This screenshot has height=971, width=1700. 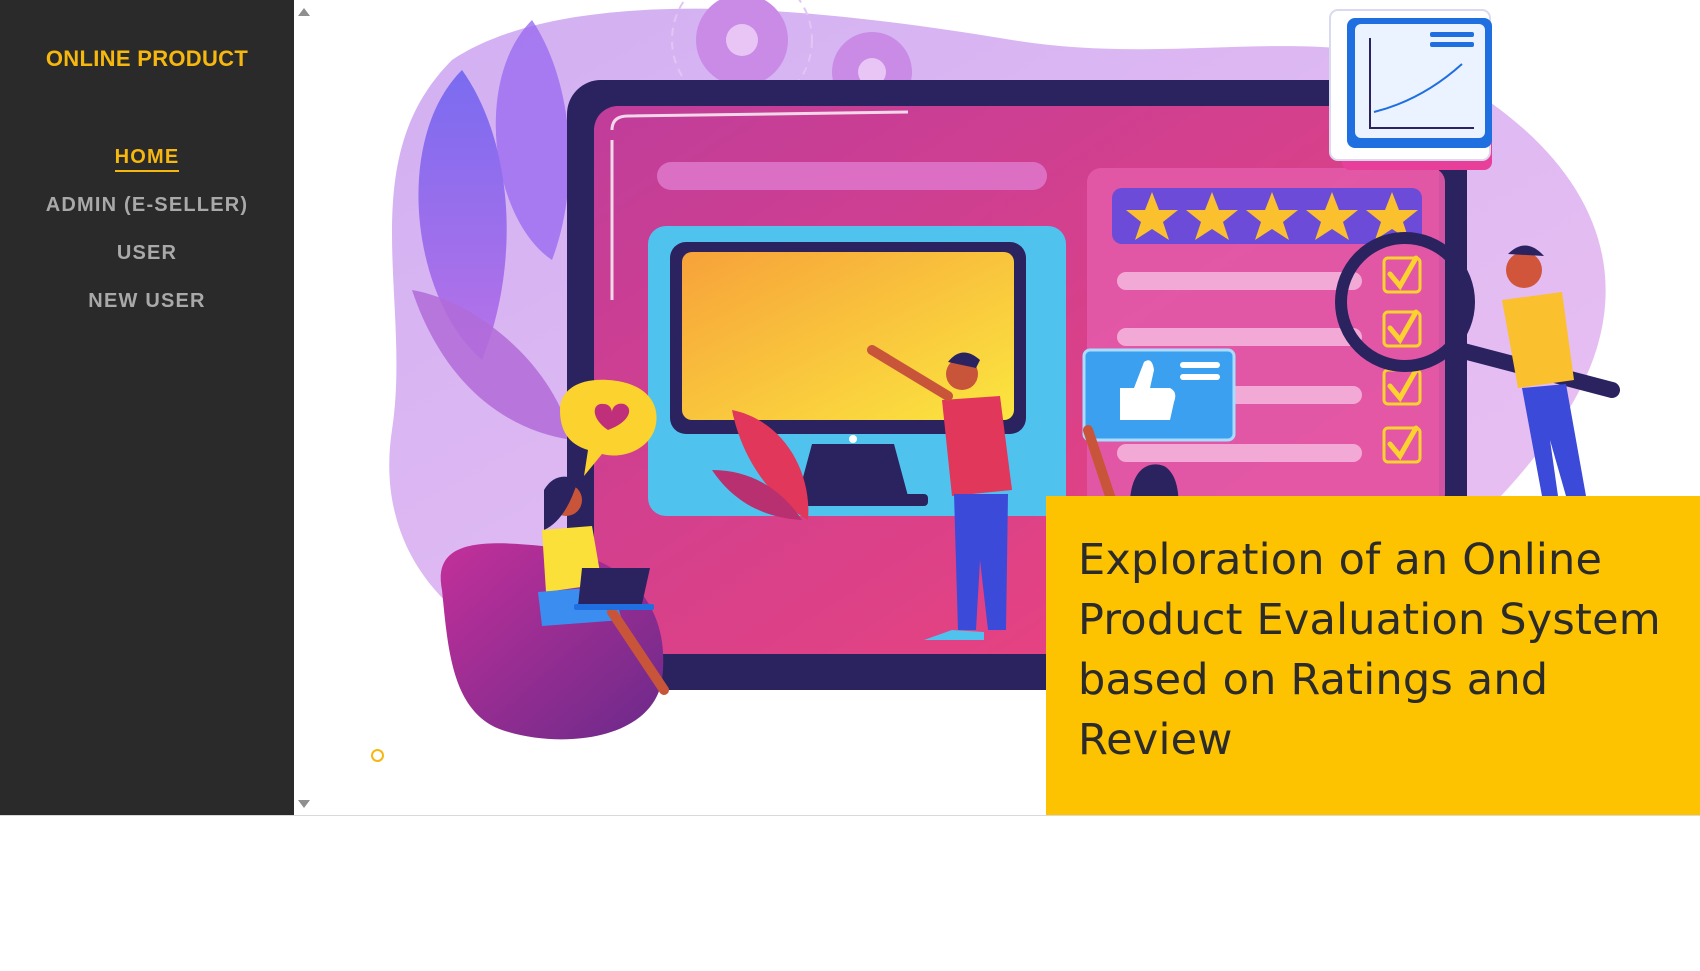 What do you see at coordinates (147, 250) in the screenshot?
I see `nav-link-user: USER` at bounding box center [147, 250].